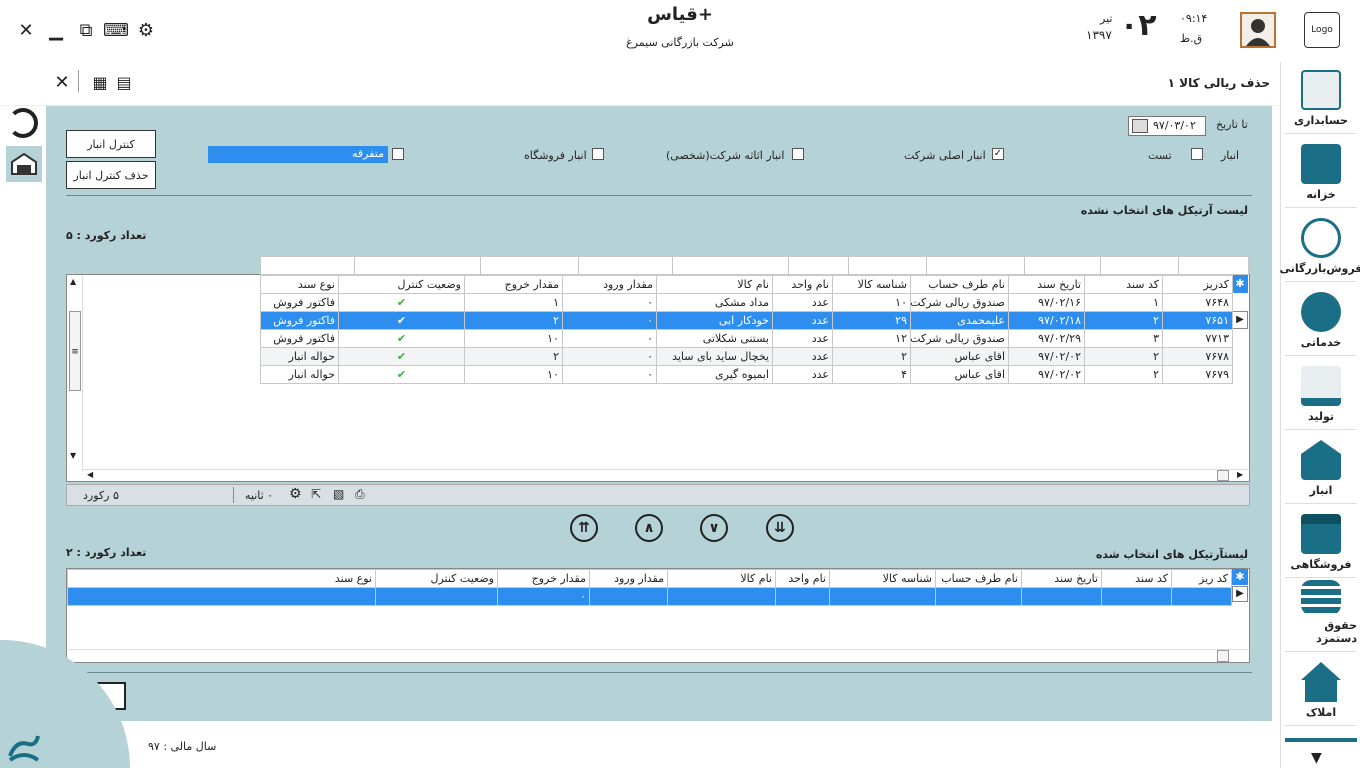 The image size is (1360, 768). I want to click on scroll-right-icon: ▶, so click(1240, 474).